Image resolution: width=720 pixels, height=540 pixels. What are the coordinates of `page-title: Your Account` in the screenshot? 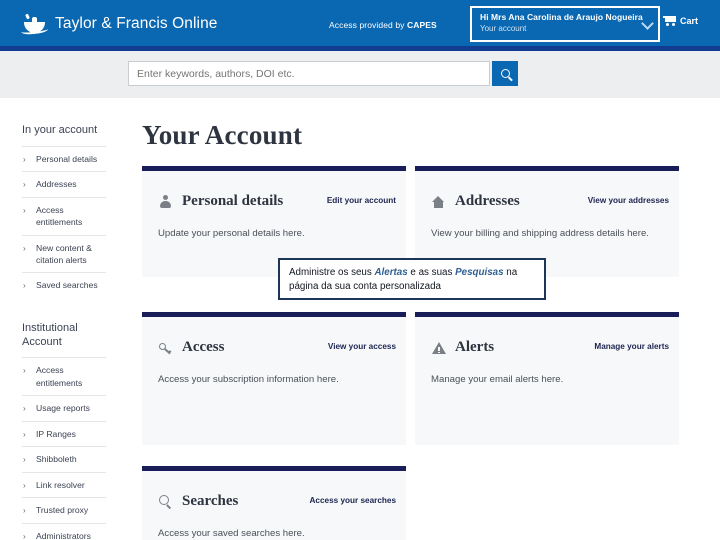 It's located at (222, 135).